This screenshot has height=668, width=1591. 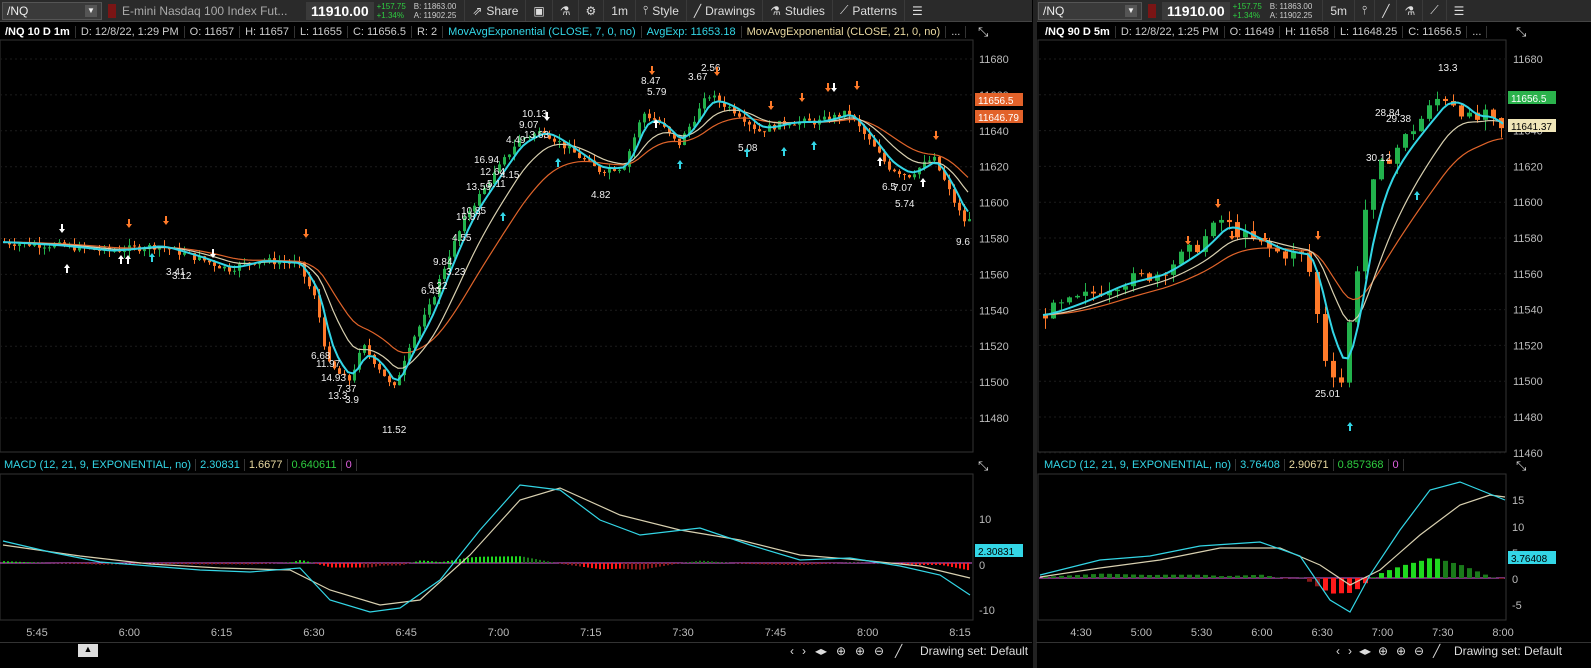 I want to click on style-button: ⫯ Style, so click(x=660, y=10).